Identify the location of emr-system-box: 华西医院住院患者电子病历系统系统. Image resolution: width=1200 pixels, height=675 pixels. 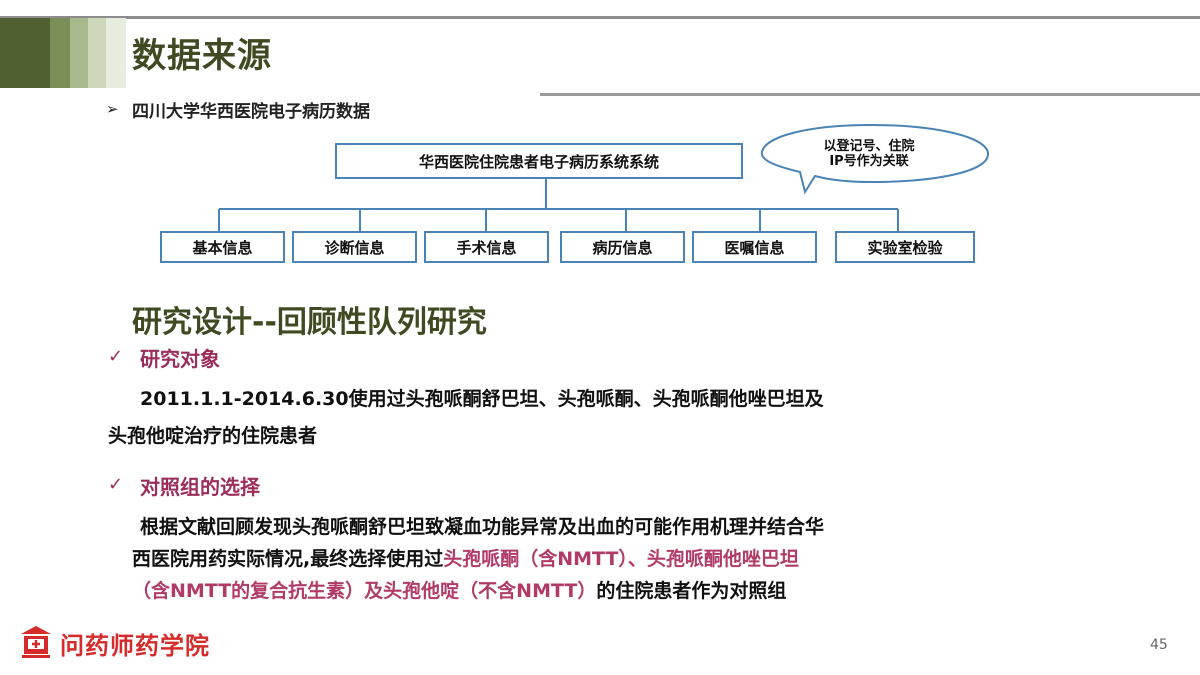
(539, 161).